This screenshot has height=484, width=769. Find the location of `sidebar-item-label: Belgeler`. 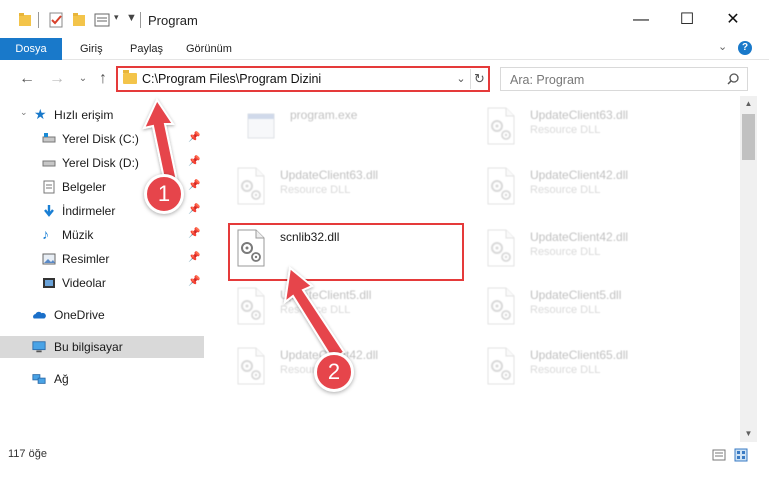

sidebar-item-label: Belgeler is located at coordinates (84, 187).